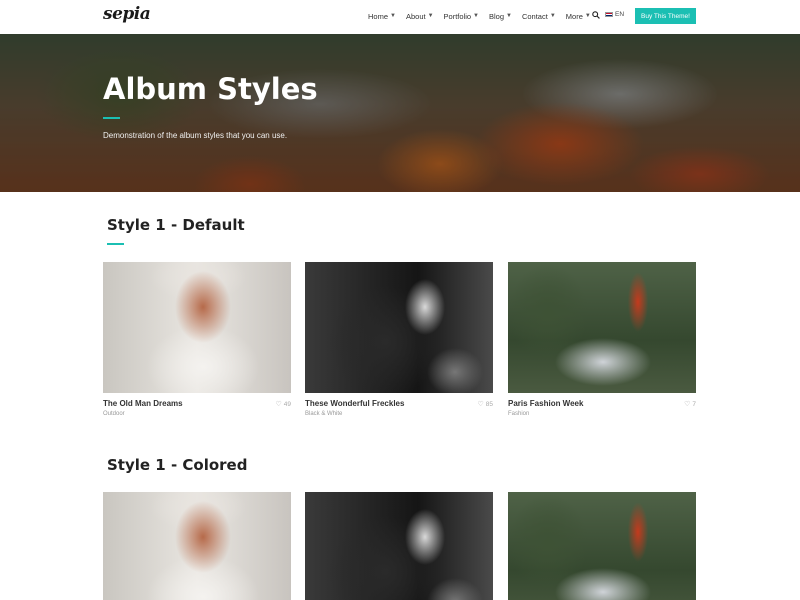  Describe the element at coordinates (518, 414) in the screenshot. I see `album-category: Fashion` at that location.